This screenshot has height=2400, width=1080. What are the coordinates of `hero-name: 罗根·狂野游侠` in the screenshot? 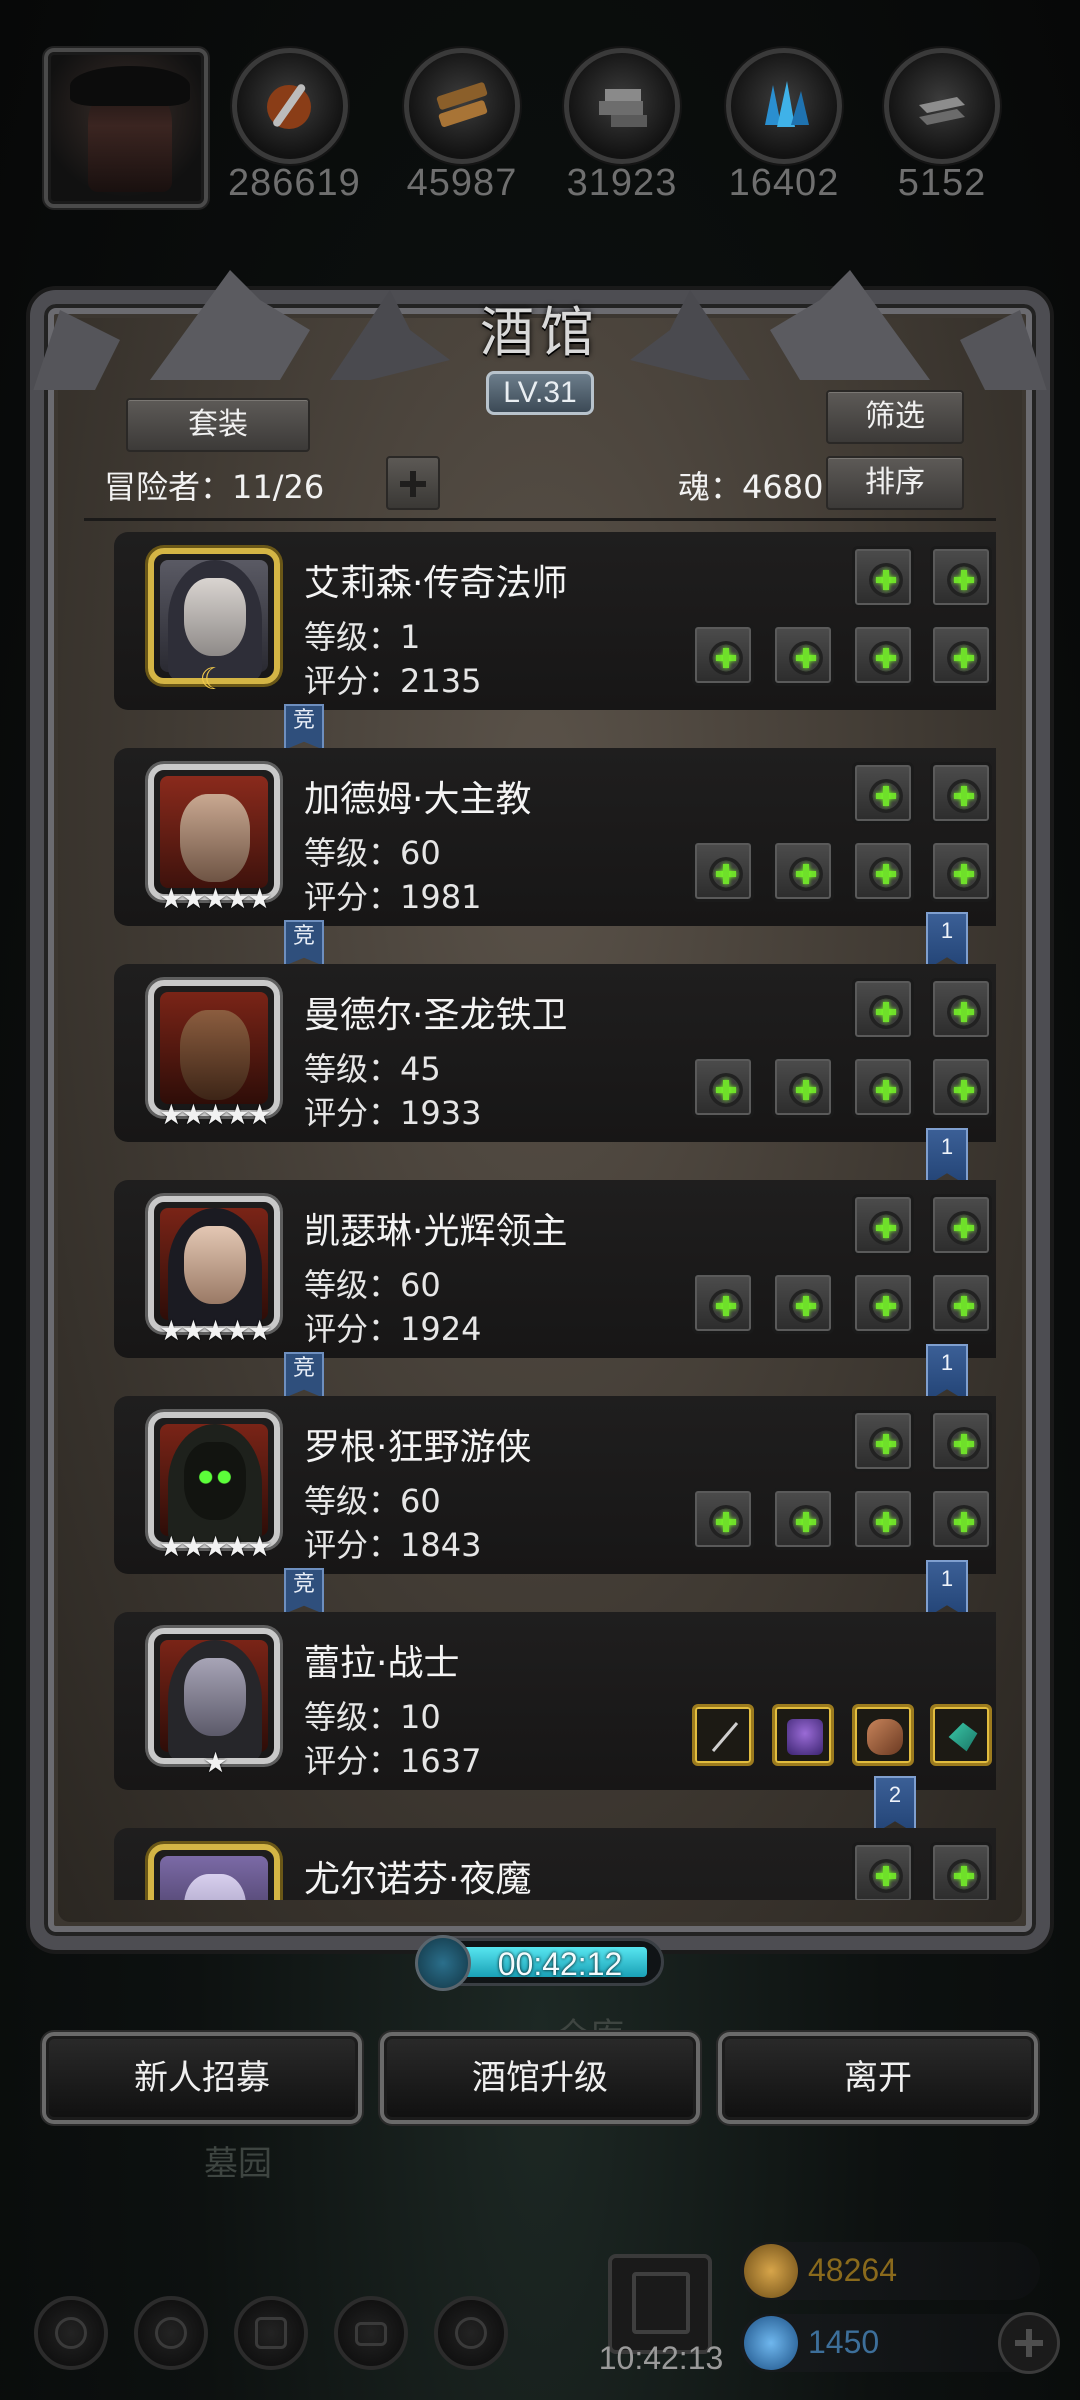 It's located at (418, 1447).